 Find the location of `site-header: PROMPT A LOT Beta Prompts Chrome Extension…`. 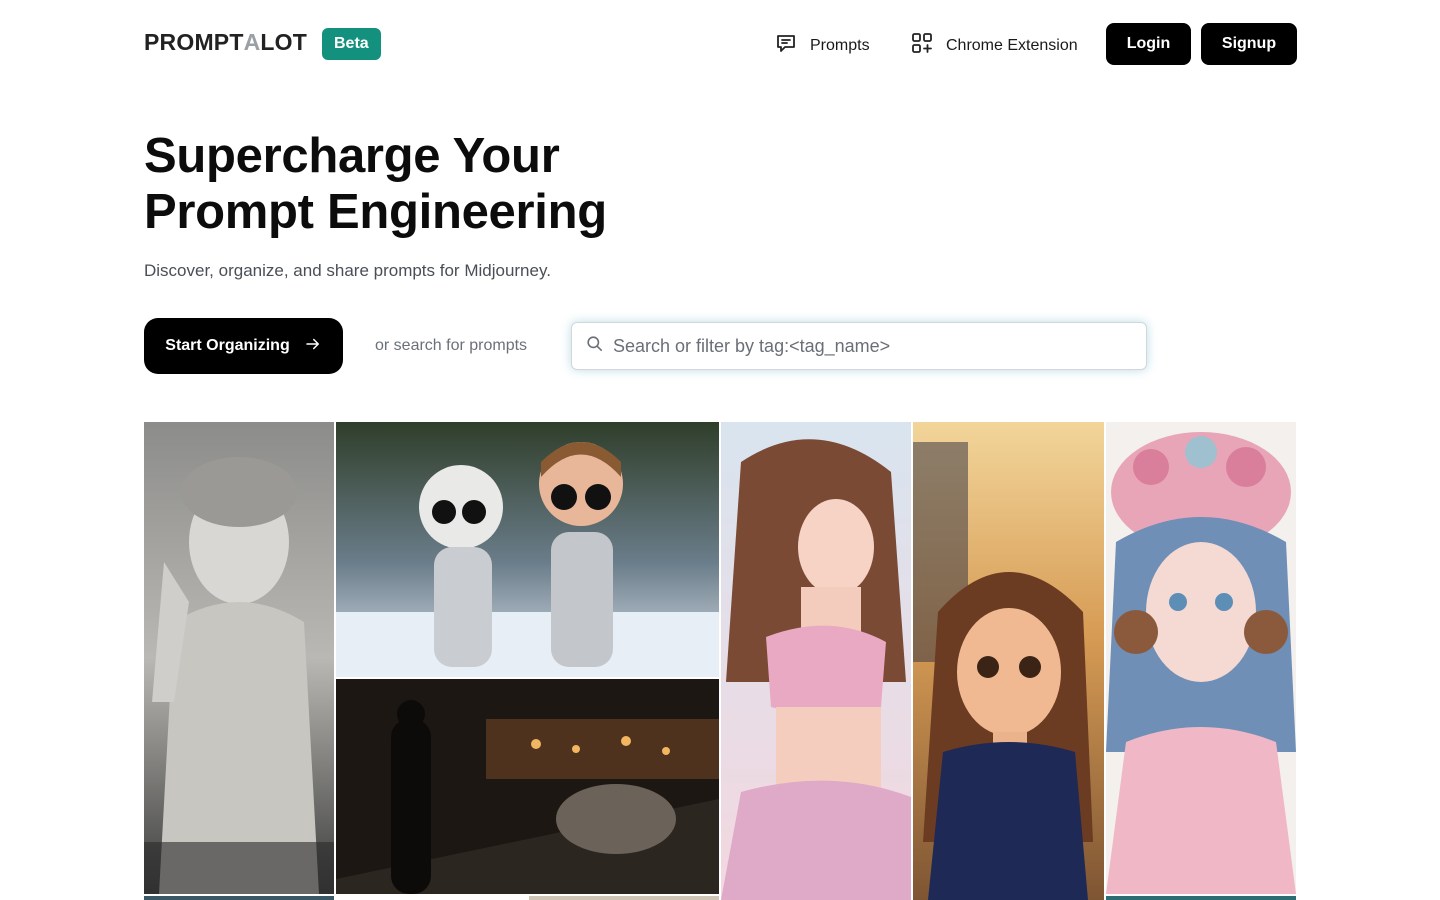

site-header: PROMPT A LOT Beta Prompts Chrome Extension… is located at coordinates (720, 44).